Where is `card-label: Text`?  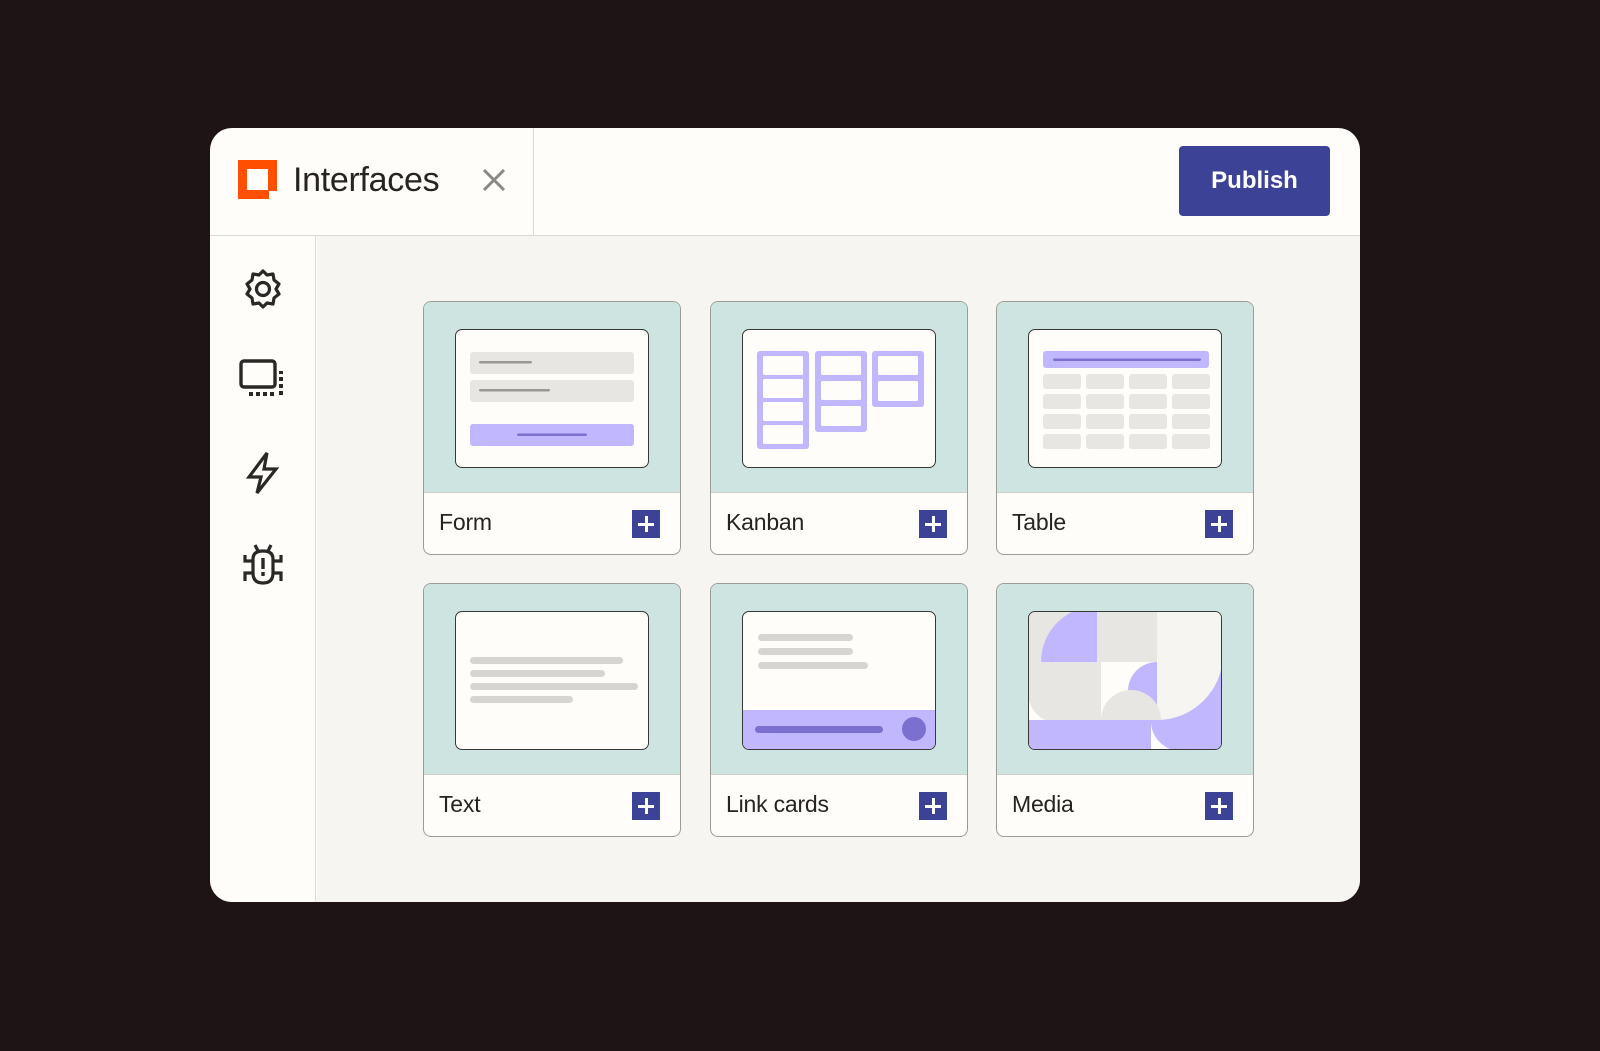 card-label: Text is located at coordinates (460, 804).